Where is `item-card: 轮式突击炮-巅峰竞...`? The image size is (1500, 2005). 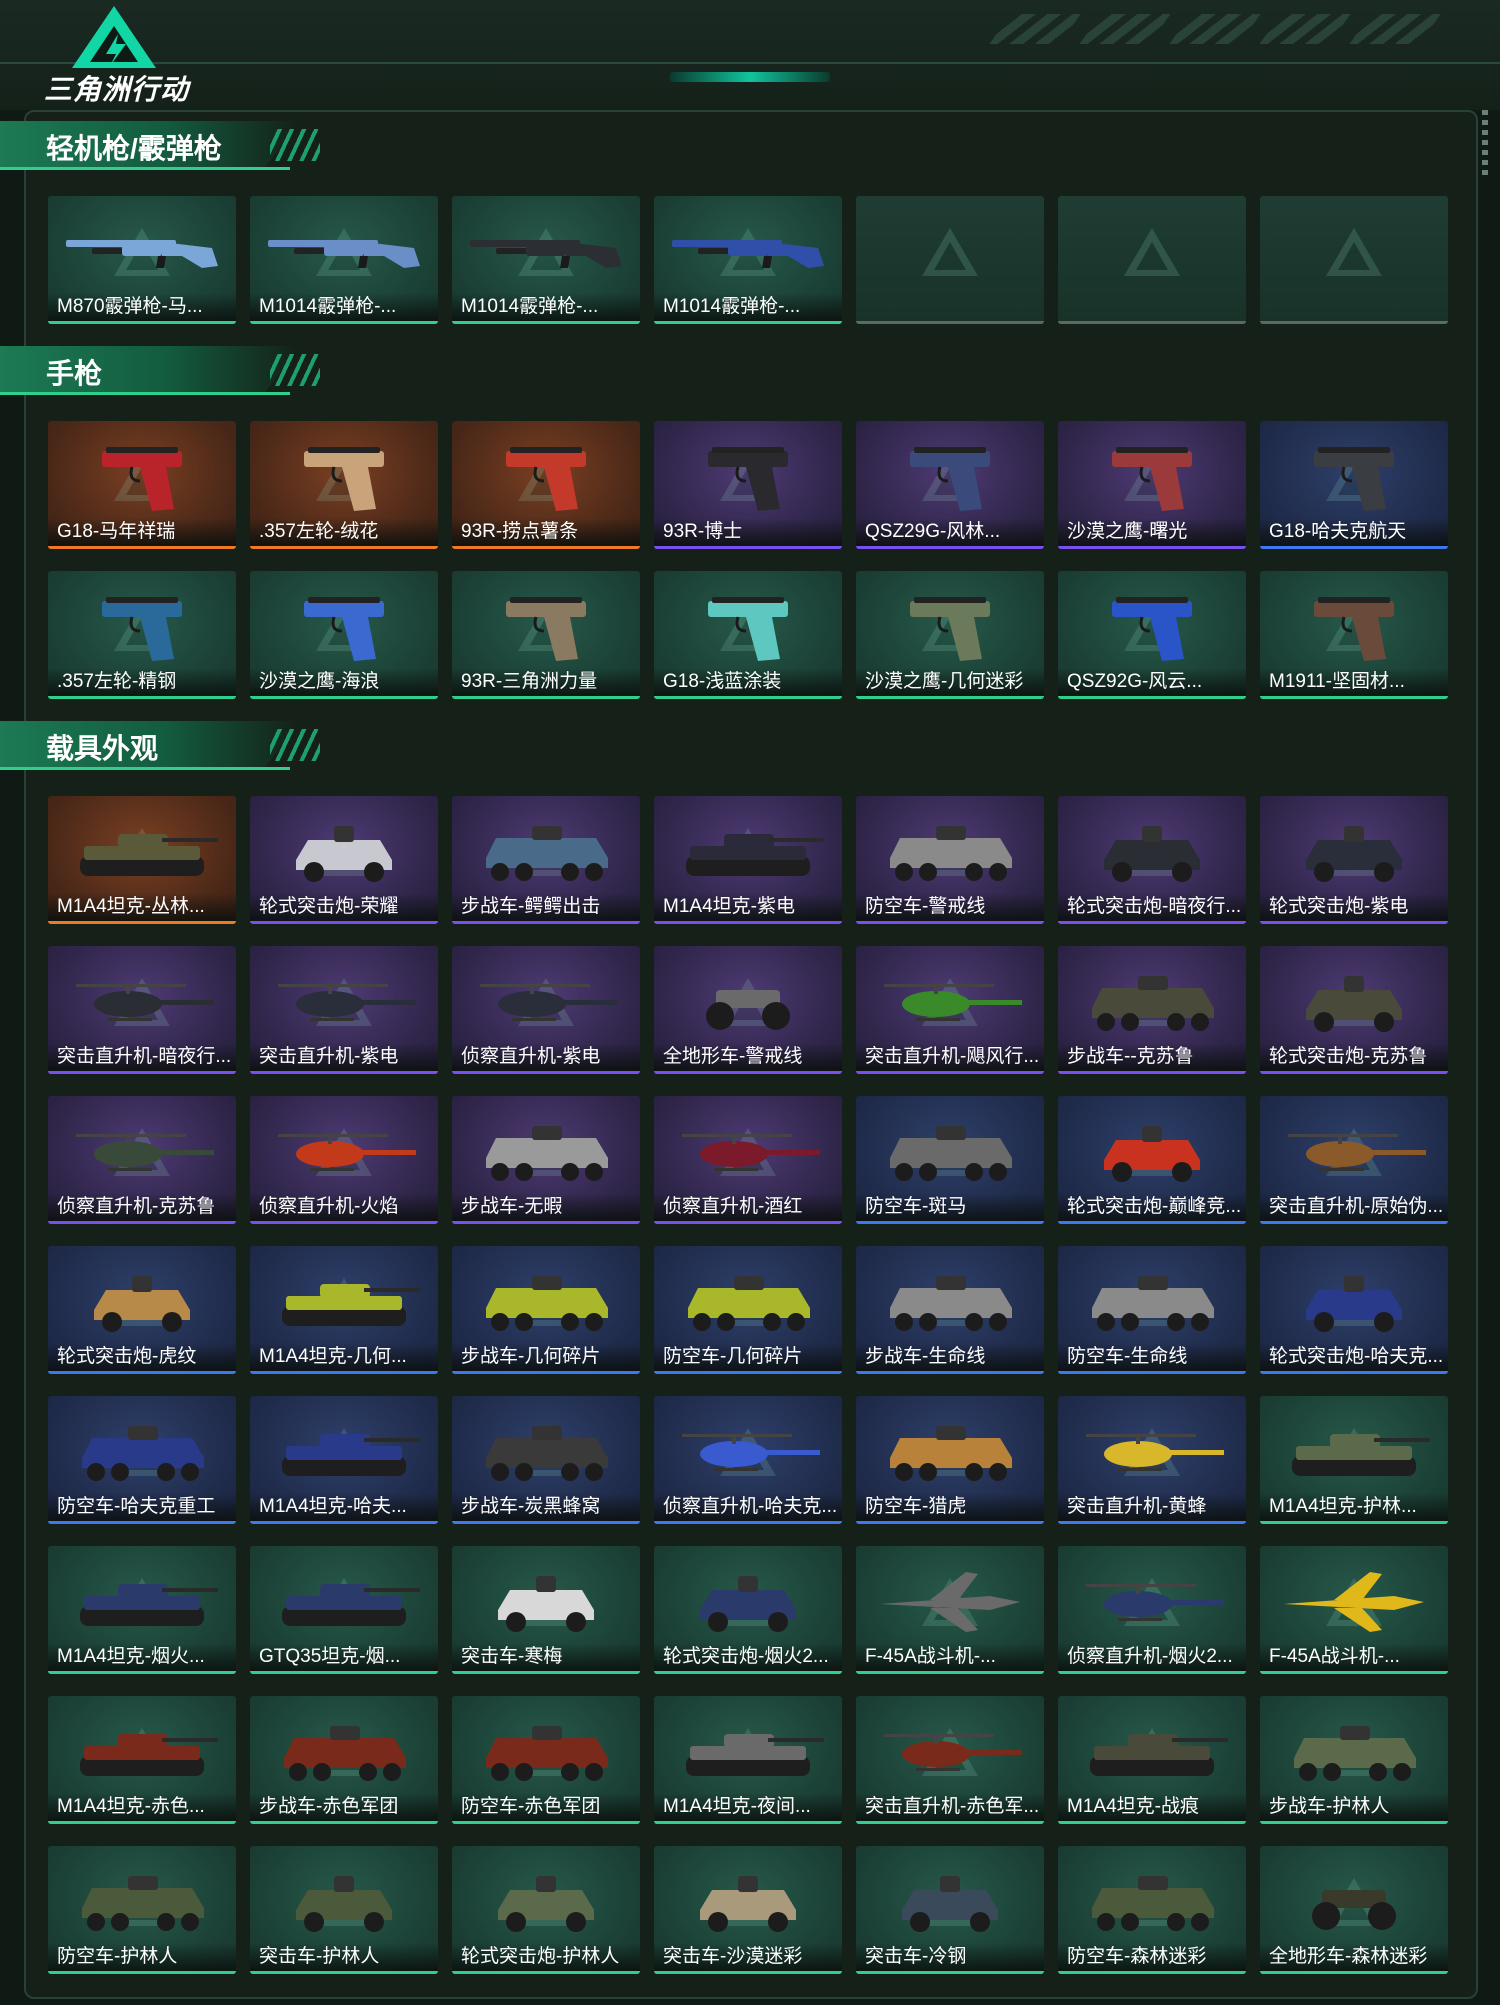
item-card: 轮式突击炮-巅峰竞... is located at coordinates (1152, 1160).